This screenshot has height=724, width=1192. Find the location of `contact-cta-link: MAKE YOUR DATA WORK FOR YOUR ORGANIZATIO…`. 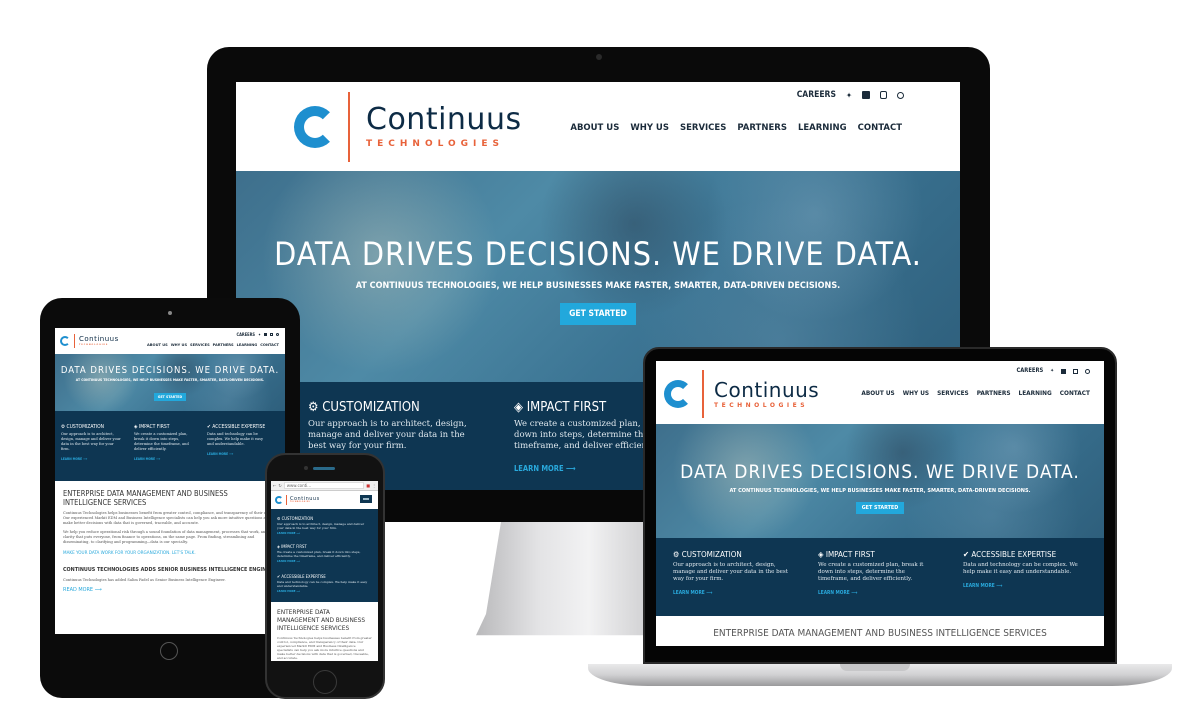

contact-cta-link: MAKE YOUR DATA WORK FOR YOUR ORGANIZATIO… is located at coordinates (170, 553).